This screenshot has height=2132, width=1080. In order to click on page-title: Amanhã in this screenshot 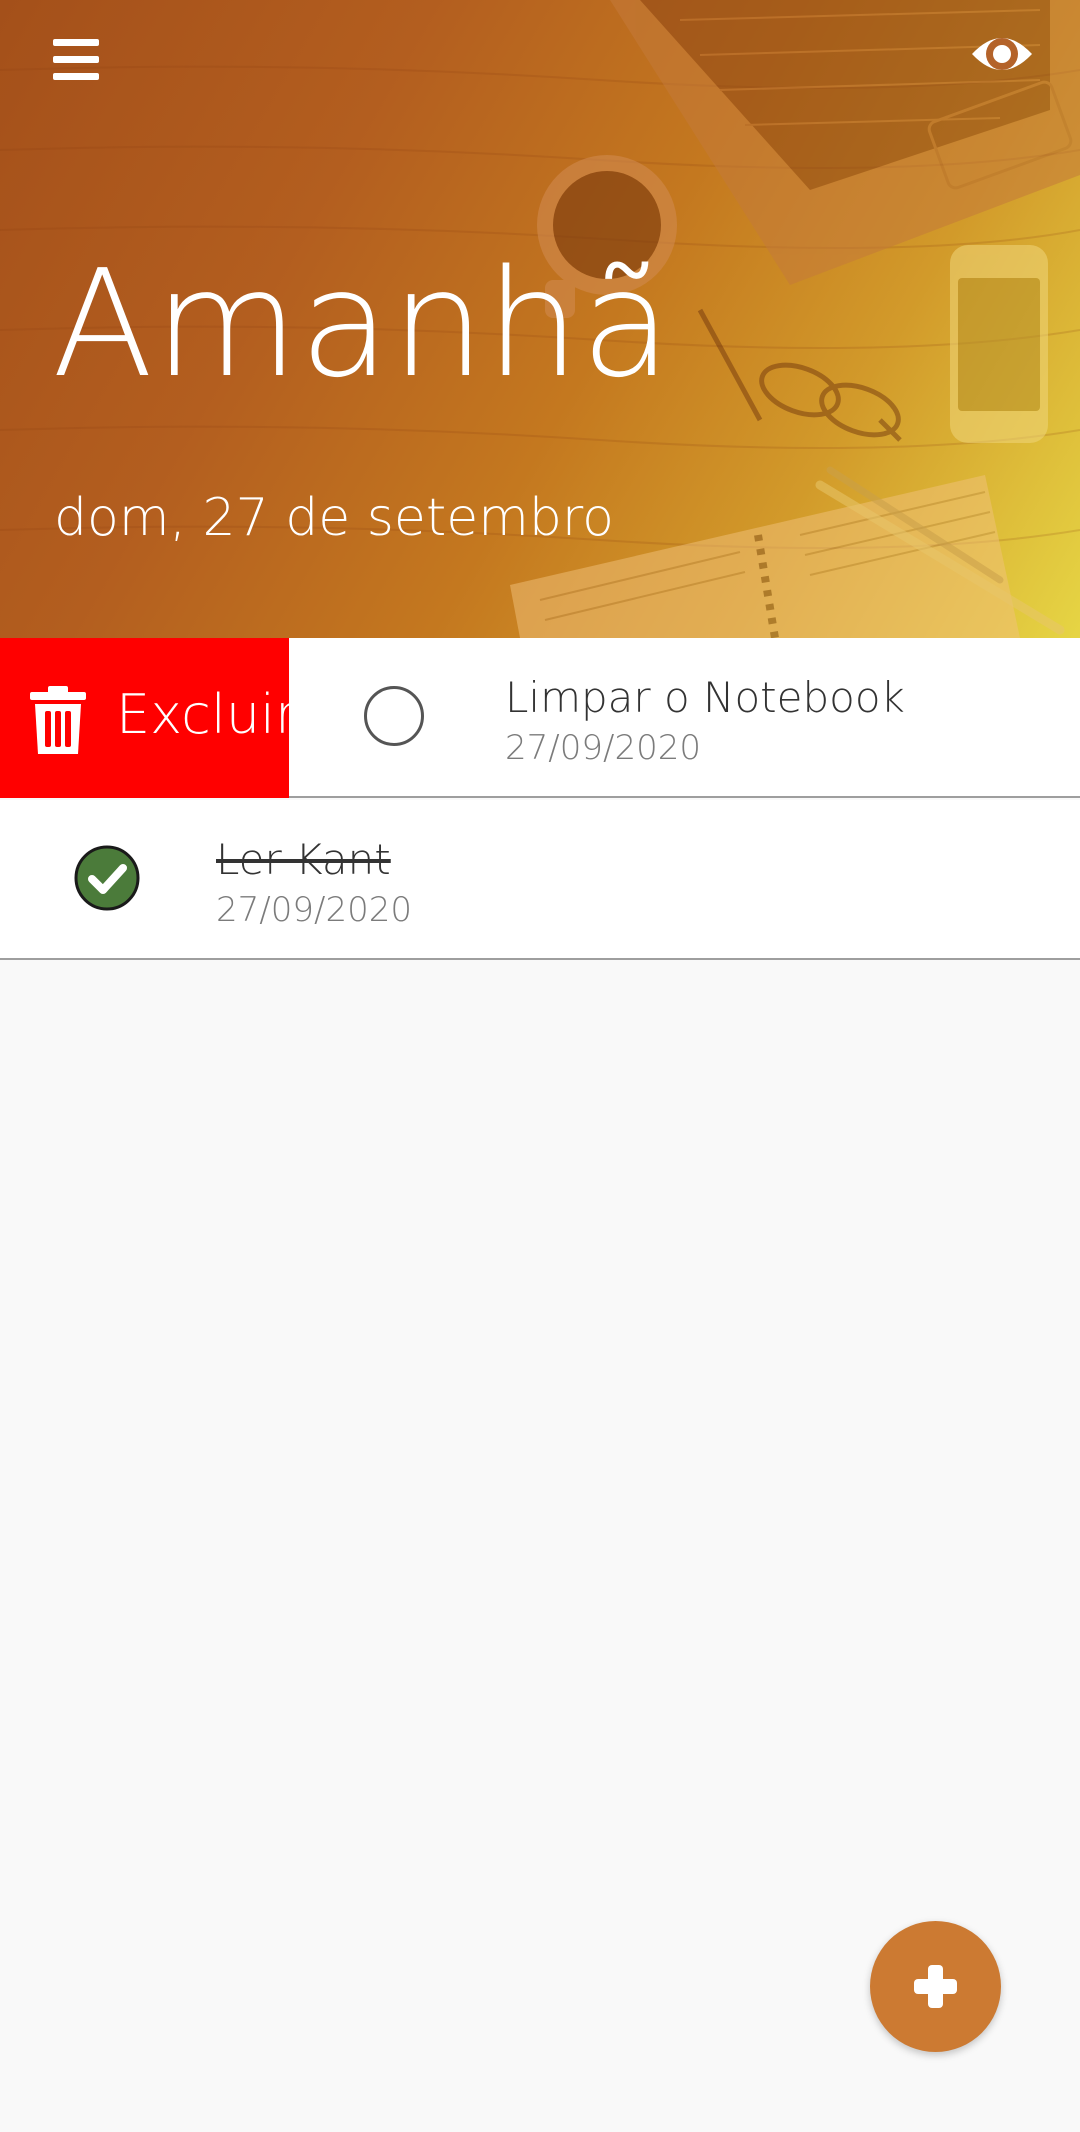, I will do `click(362, 324)`.